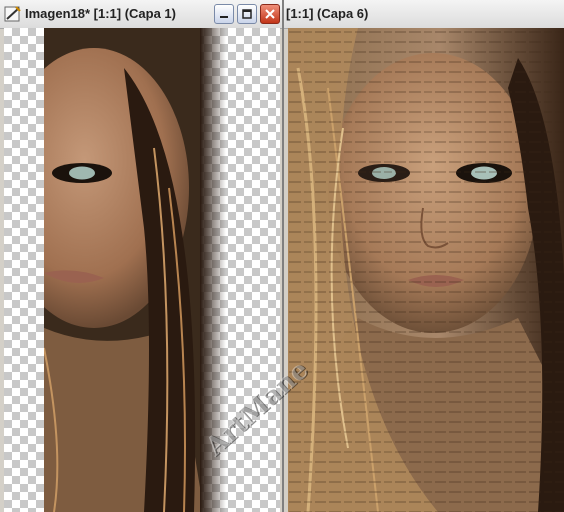 The height and width of the screenshot is (512, 564). I want to click on close-button, so click(270, 14).